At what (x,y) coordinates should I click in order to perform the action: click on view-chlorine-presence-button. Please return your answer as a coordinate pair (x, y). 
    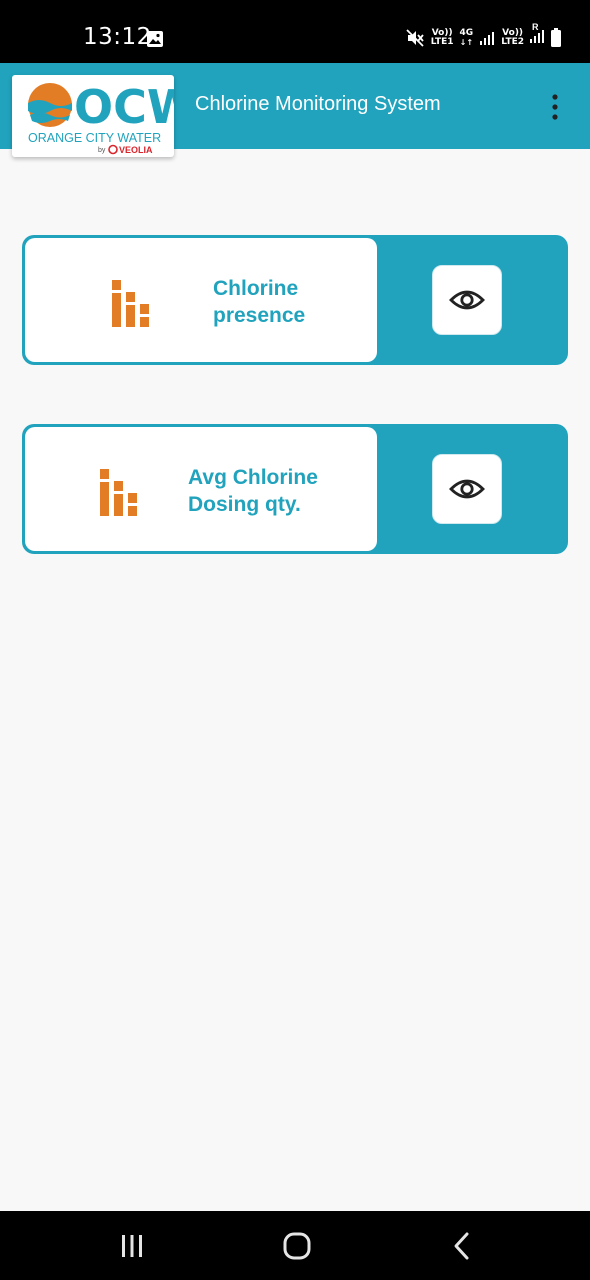
    Looking at the image, I should click on (467, 300).